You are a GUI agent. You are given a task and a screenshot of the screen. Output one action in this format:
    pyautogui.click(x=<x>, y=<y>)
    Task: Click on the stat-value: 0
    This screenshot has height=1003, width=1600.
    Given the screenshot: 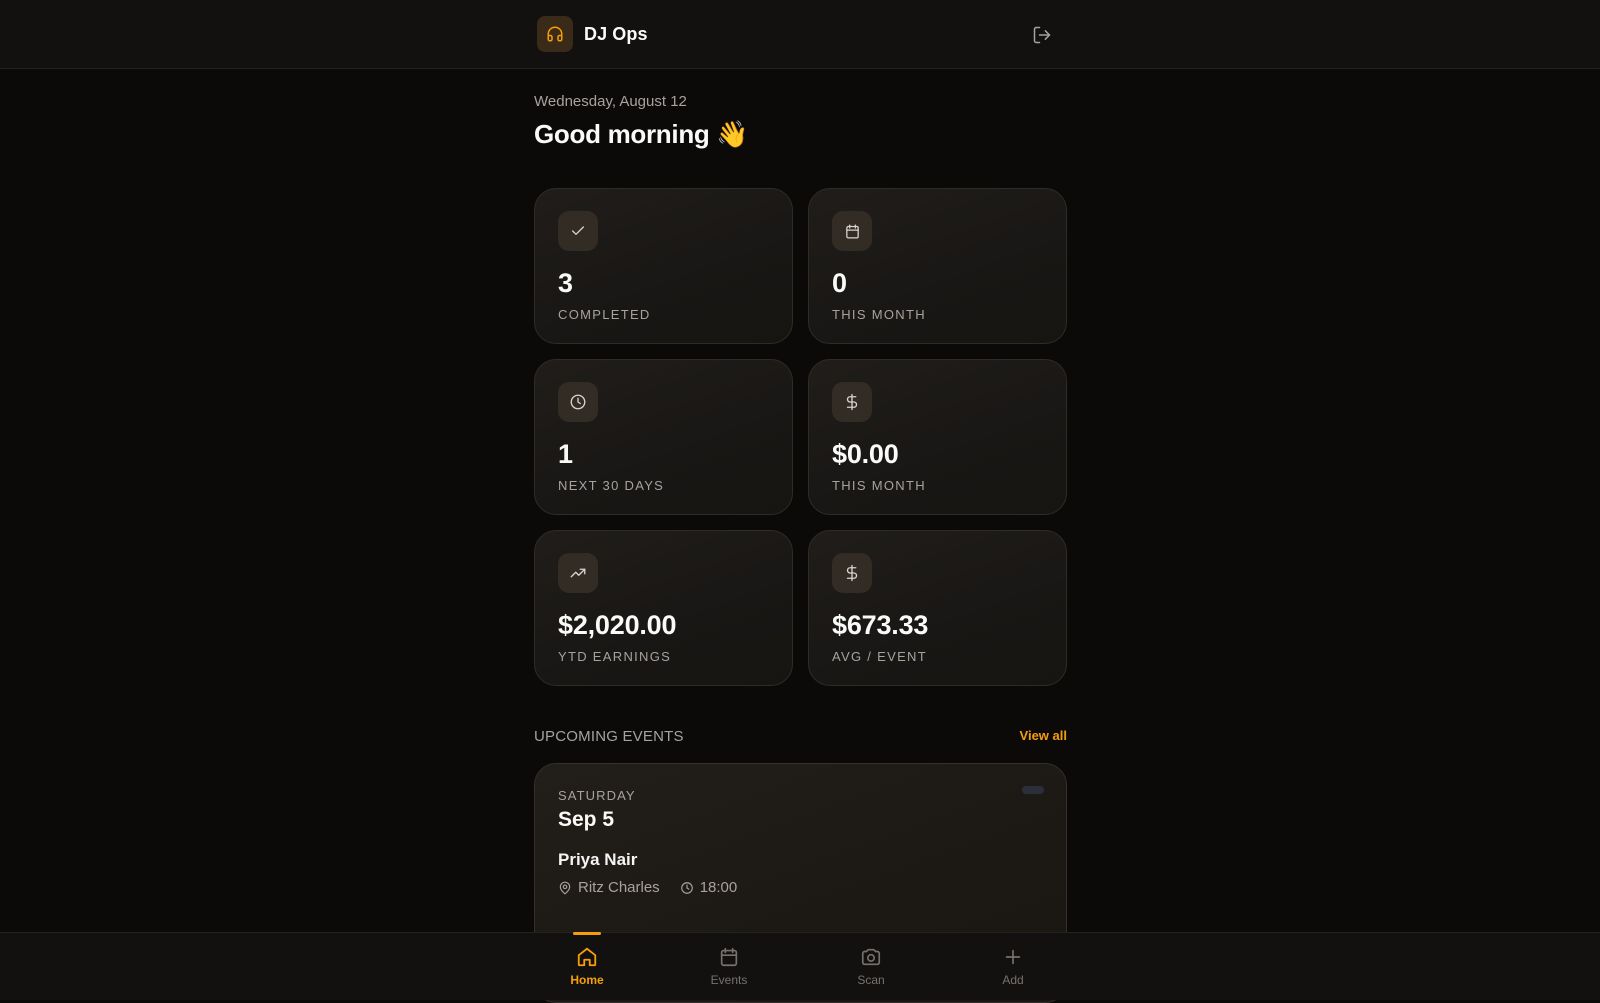 What is the action you would take?
    pyautogui.click(x=839, y=283)
    